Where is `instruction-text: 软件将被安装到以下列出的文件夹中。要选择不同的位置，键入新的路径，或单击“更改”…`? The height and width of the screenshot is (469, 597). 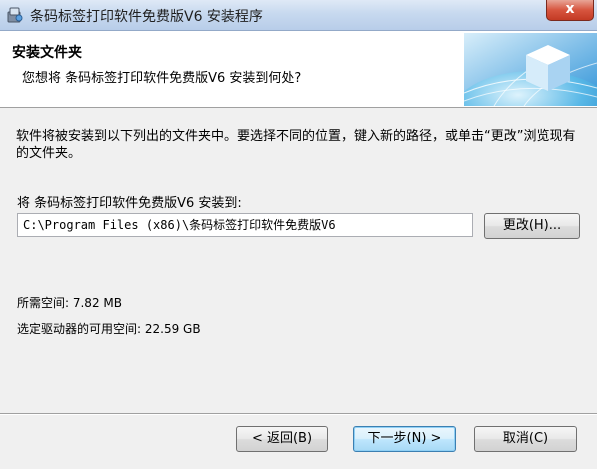
instruction-text: 软件将被安装到以下列出的文件夹中。要选择不同的位置，键入新的路径，或单击“更改”… is located at coordinates (296, 145).